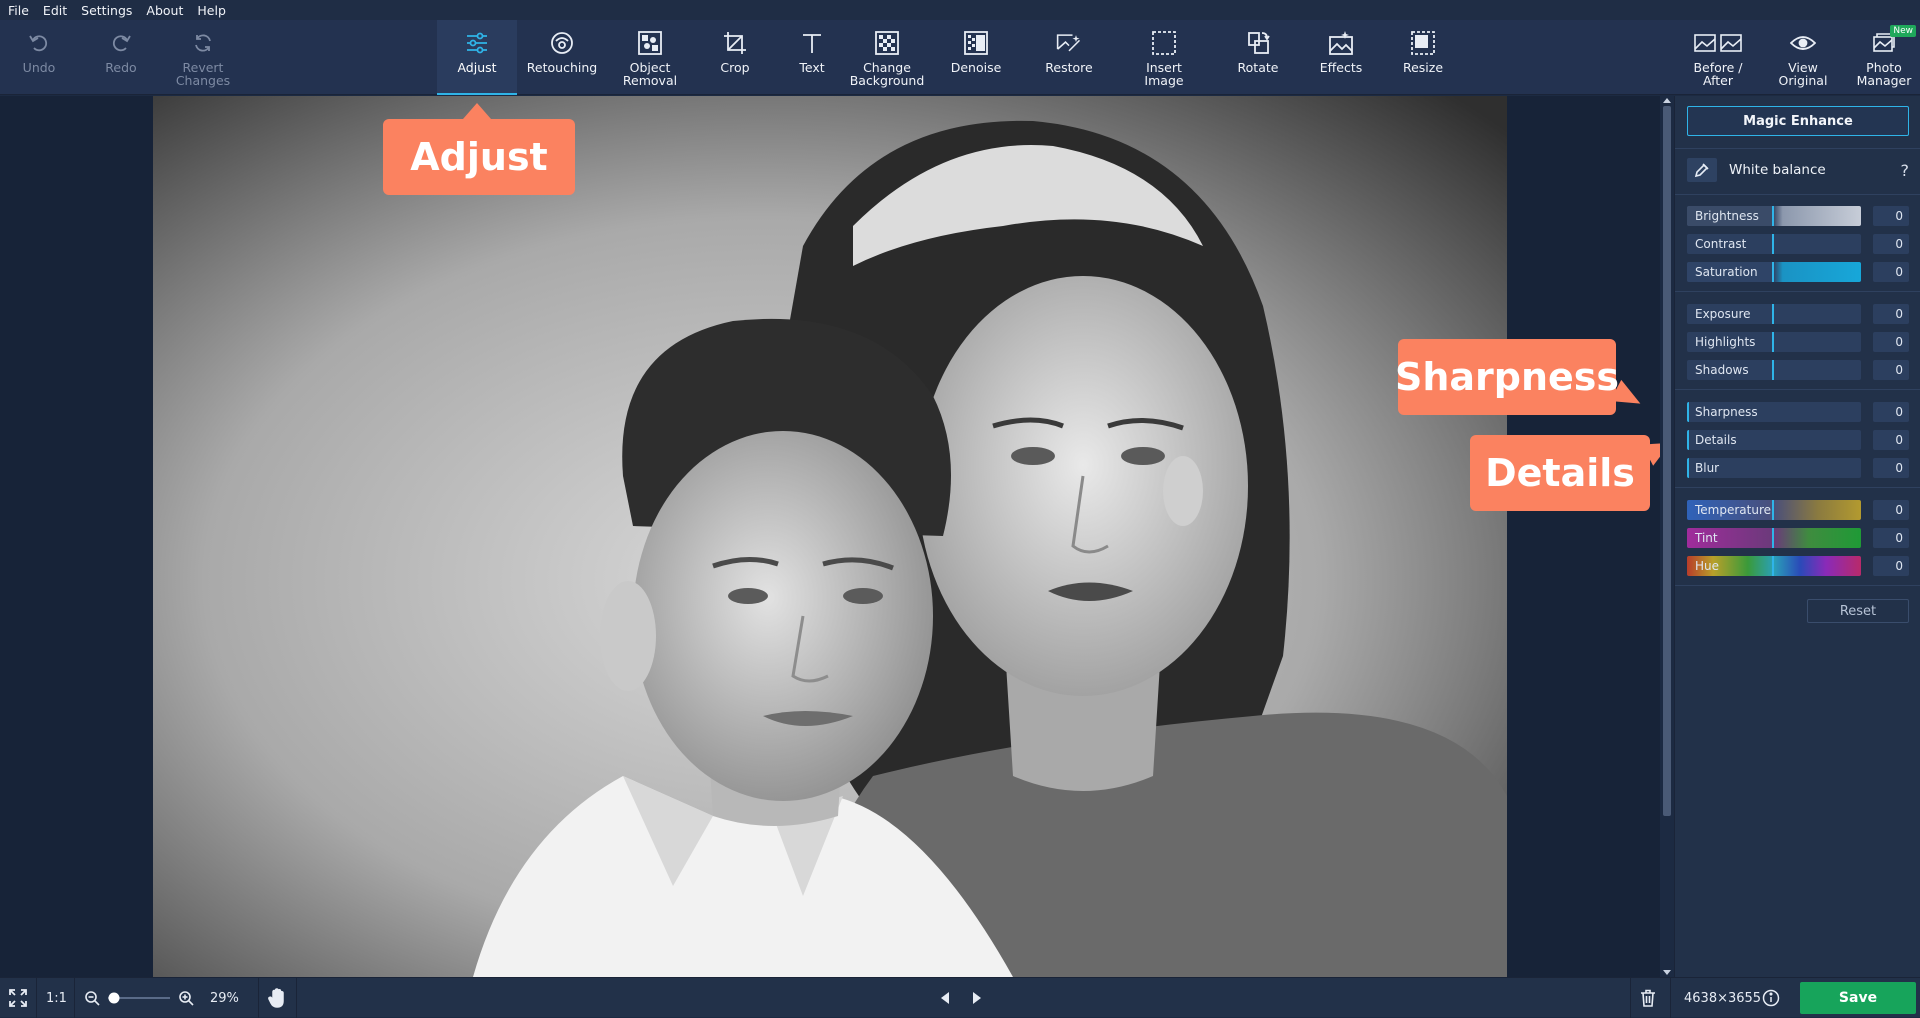 The image size is (1920, 1018). I want to click on help-icon: ?, so click(1905, 170).